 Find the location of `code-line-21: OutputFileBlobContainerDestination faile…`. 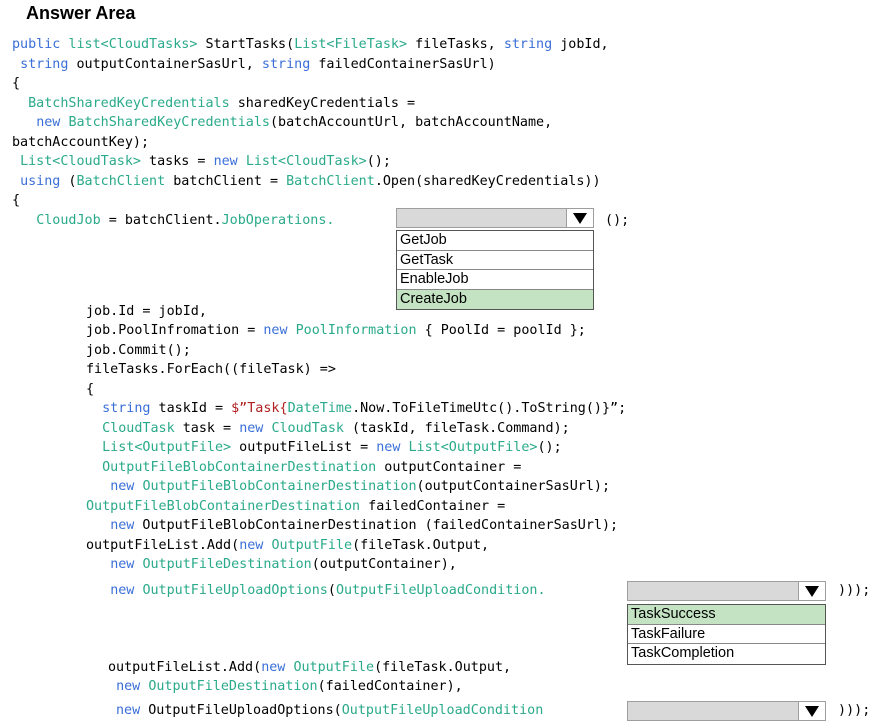

code-line-21: OutputFileBlobContainerDestination faile… is located at coordinates (296, 506).